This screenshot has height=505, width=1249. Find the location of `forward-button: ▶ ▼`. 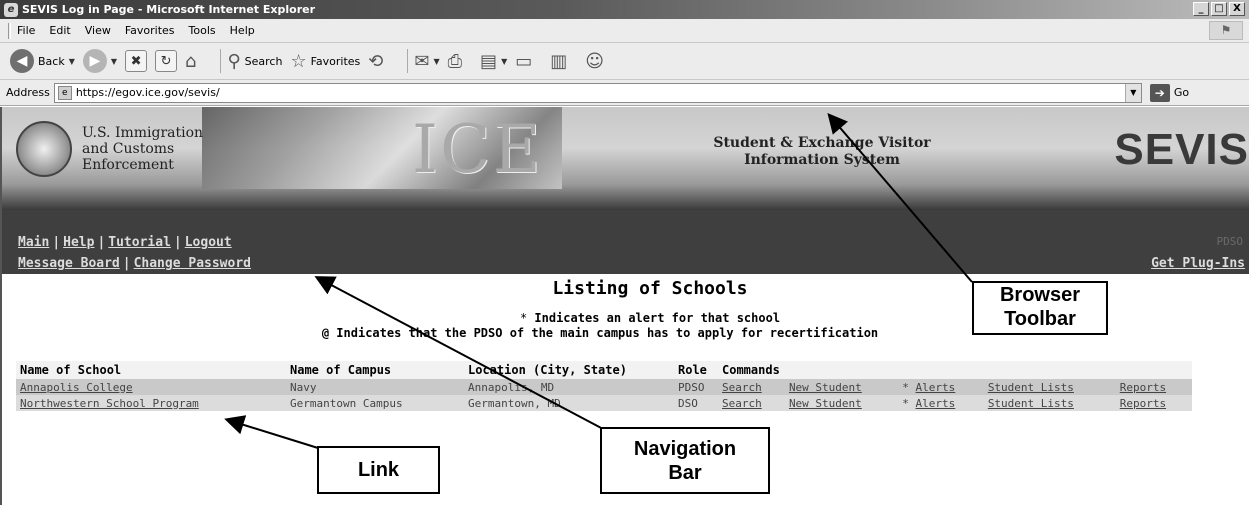

forward-button: ▶ ▼ is located at coordinates (99, 61).